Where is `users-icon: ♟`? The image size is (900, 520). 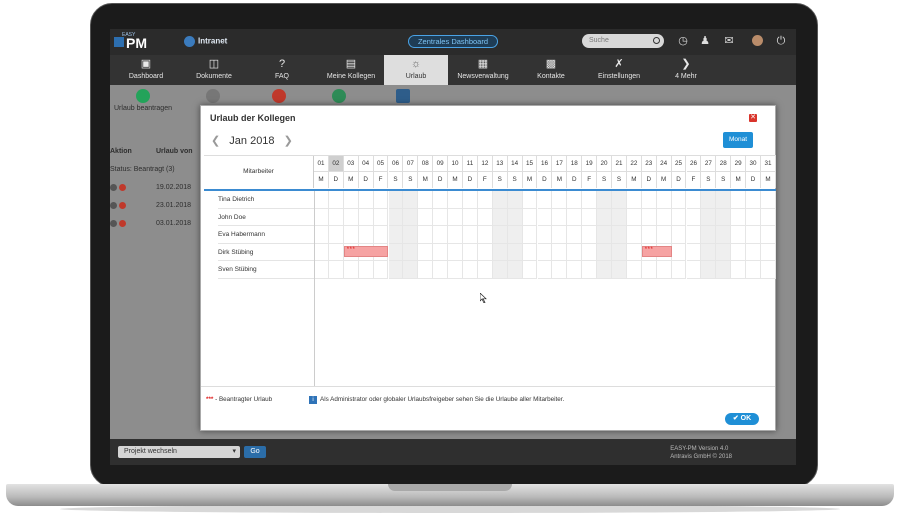
users-icon: ♟ is located at coordinates (705, 41).